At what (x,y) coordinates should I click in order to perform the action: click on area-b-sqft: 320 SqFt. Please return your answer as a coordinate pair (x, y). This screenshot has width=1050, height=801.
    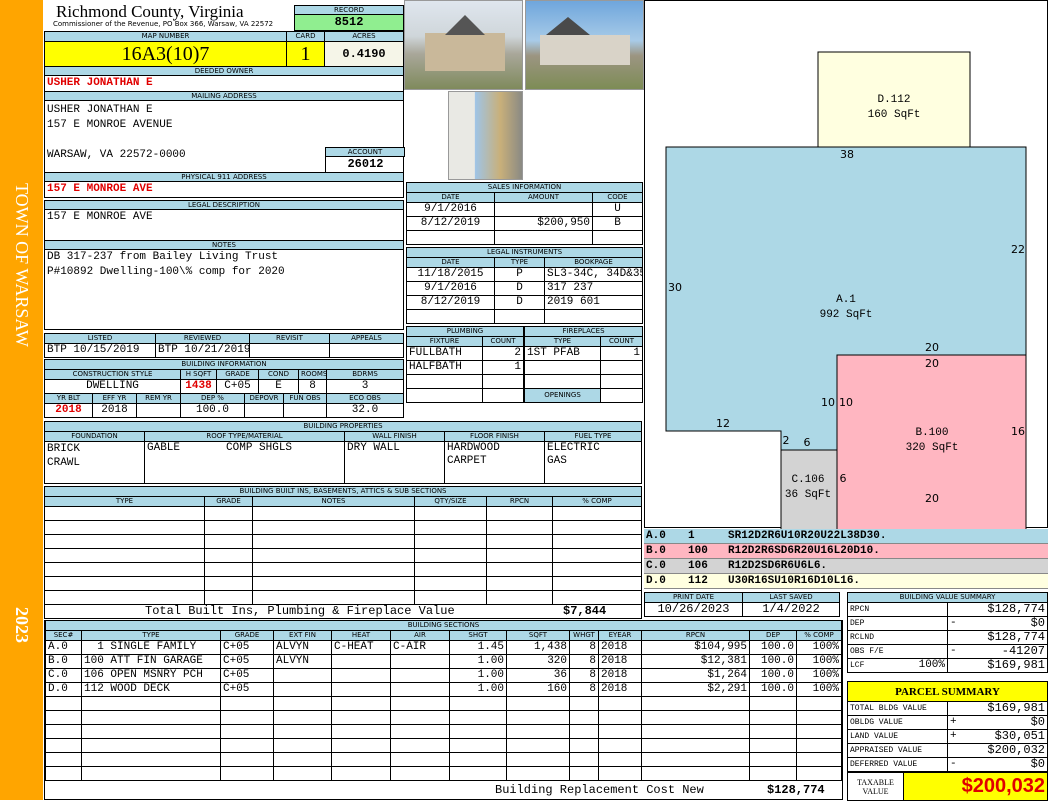
    Looking at the image, I should click on (932, 448).